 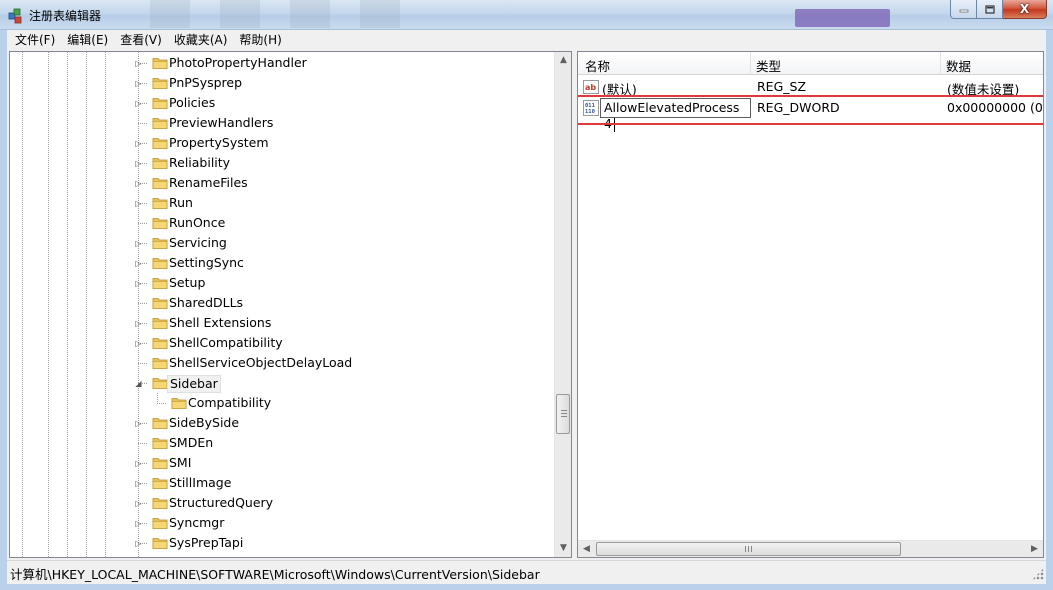 I want to click on tree-item-label: SMDEn, so click(x=191, y=442).